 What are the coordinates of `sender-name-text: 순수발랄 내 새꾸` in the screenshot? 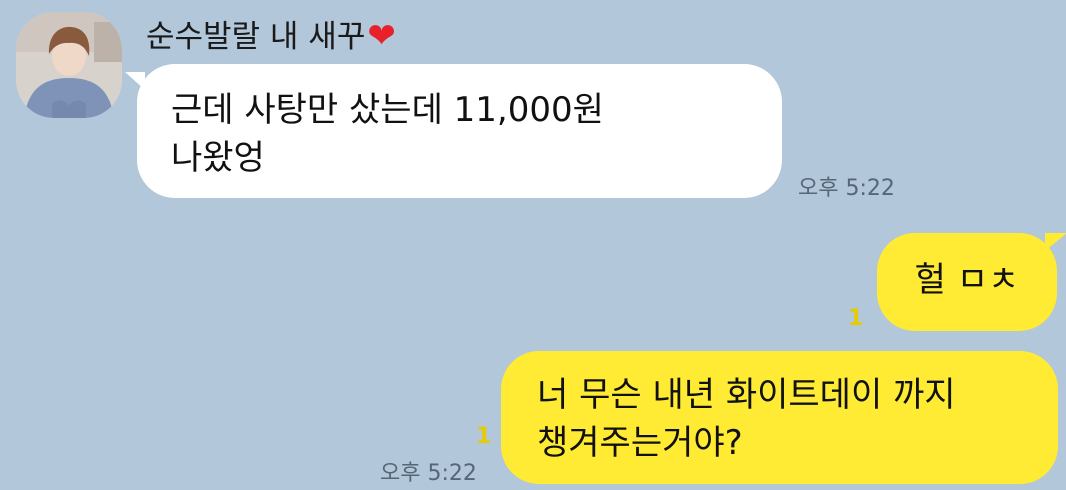 It's located at (256, 37).